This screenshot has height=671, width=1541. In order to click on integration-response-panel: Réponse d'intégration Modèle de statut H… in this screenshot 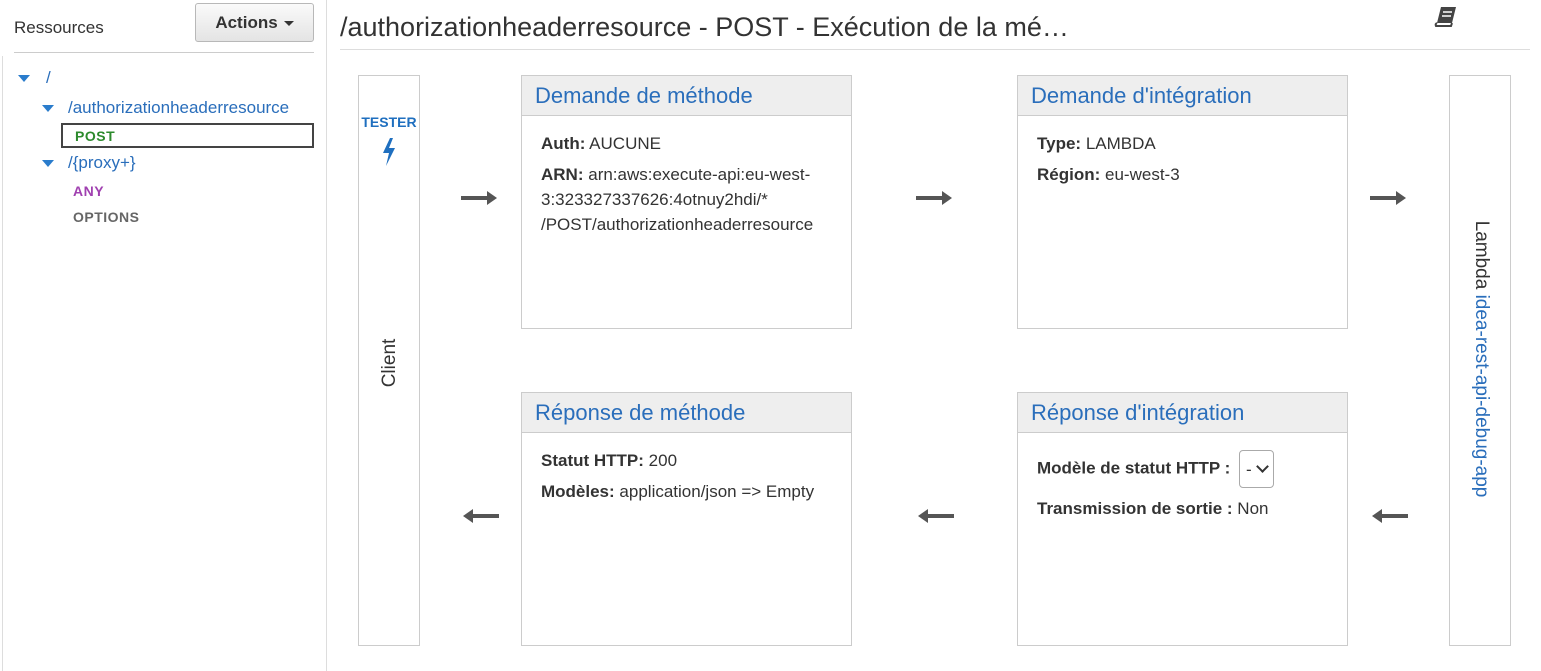, I will do `click(1182, 519)`.